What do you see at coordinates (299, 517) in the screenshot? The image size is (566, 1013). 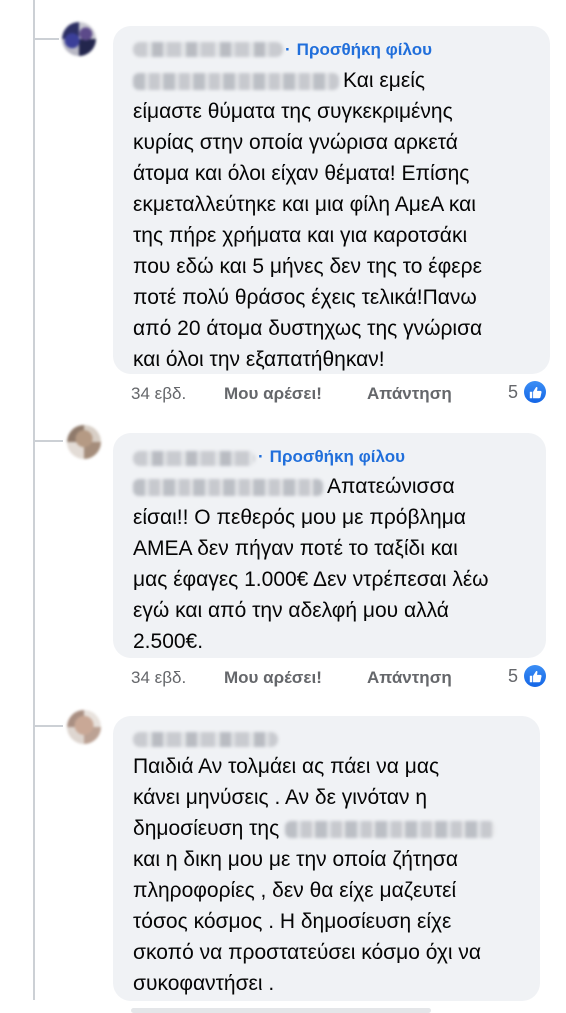 I see `comment-line: είσαι!! Ο πεθερός μου με πρόβλημα` at bounding box center [299, 517].